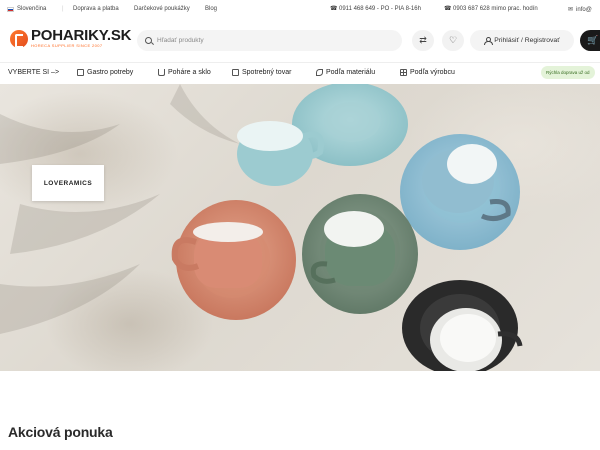  I want to click on brand-tag: LOVERAMICS, so click(68, 183).